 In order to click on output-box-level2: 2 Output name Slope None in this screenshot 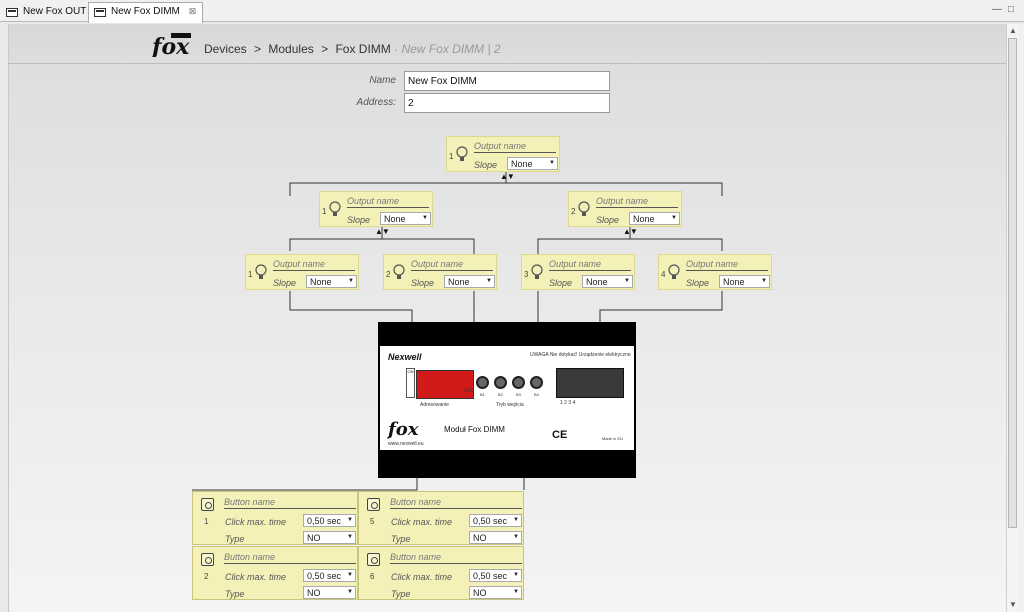, I will do `click(625, 209)`.